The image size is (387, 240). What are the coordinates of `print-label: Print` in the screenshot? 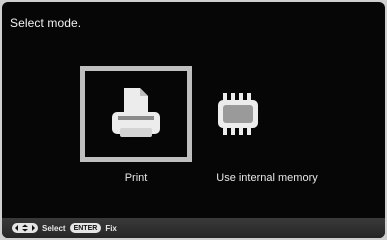 It's located at (136, 178).